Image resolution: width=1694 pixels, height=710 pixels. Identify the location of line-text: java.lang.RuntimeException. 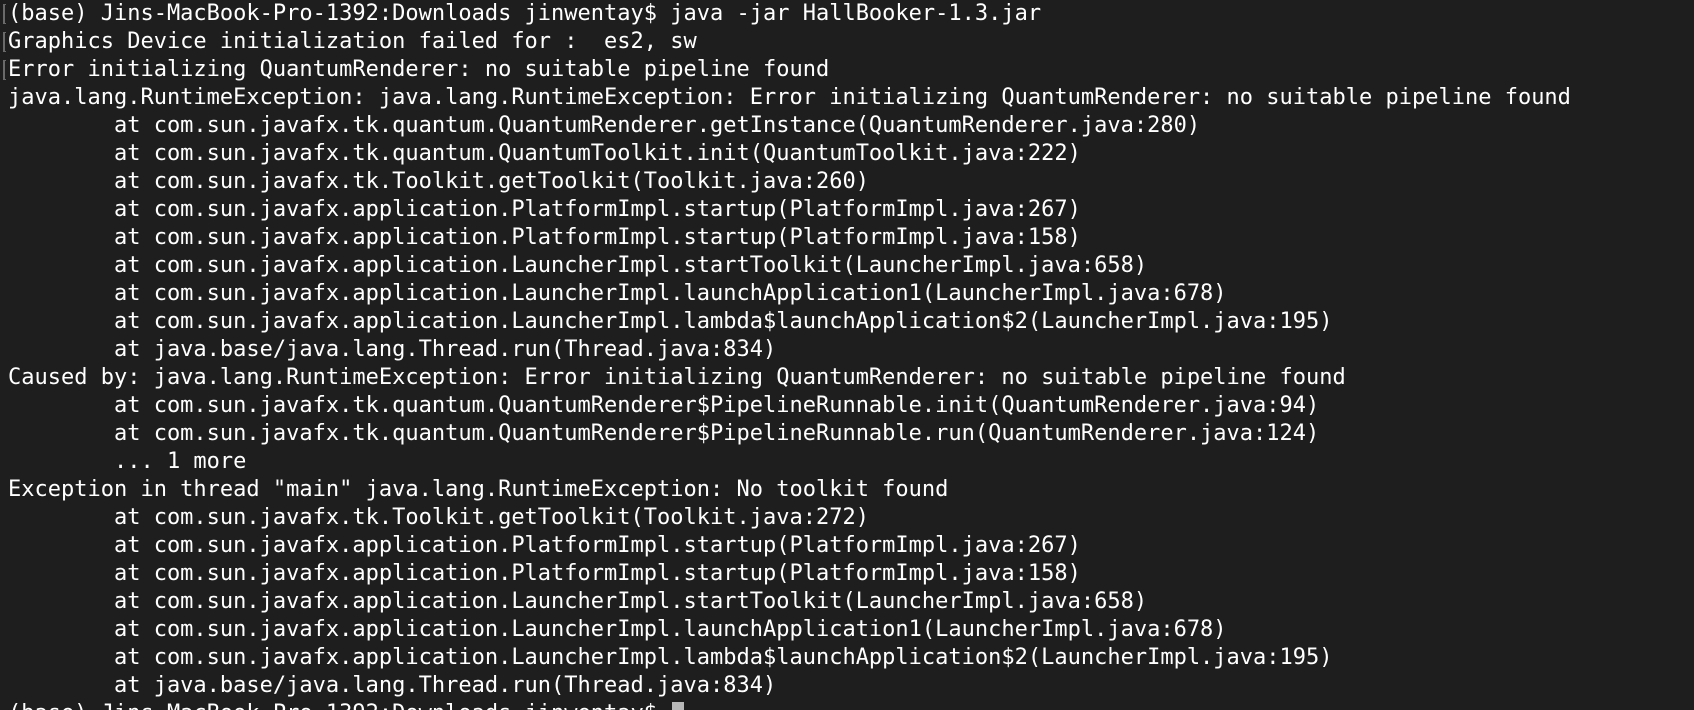
(789, 97).